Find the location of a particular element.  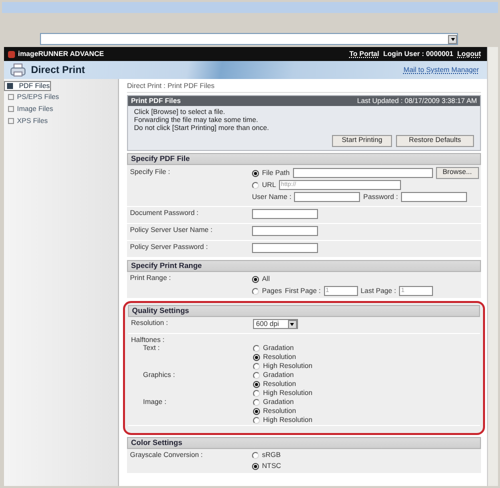

printer-icon is located at coordinates (18, 70).